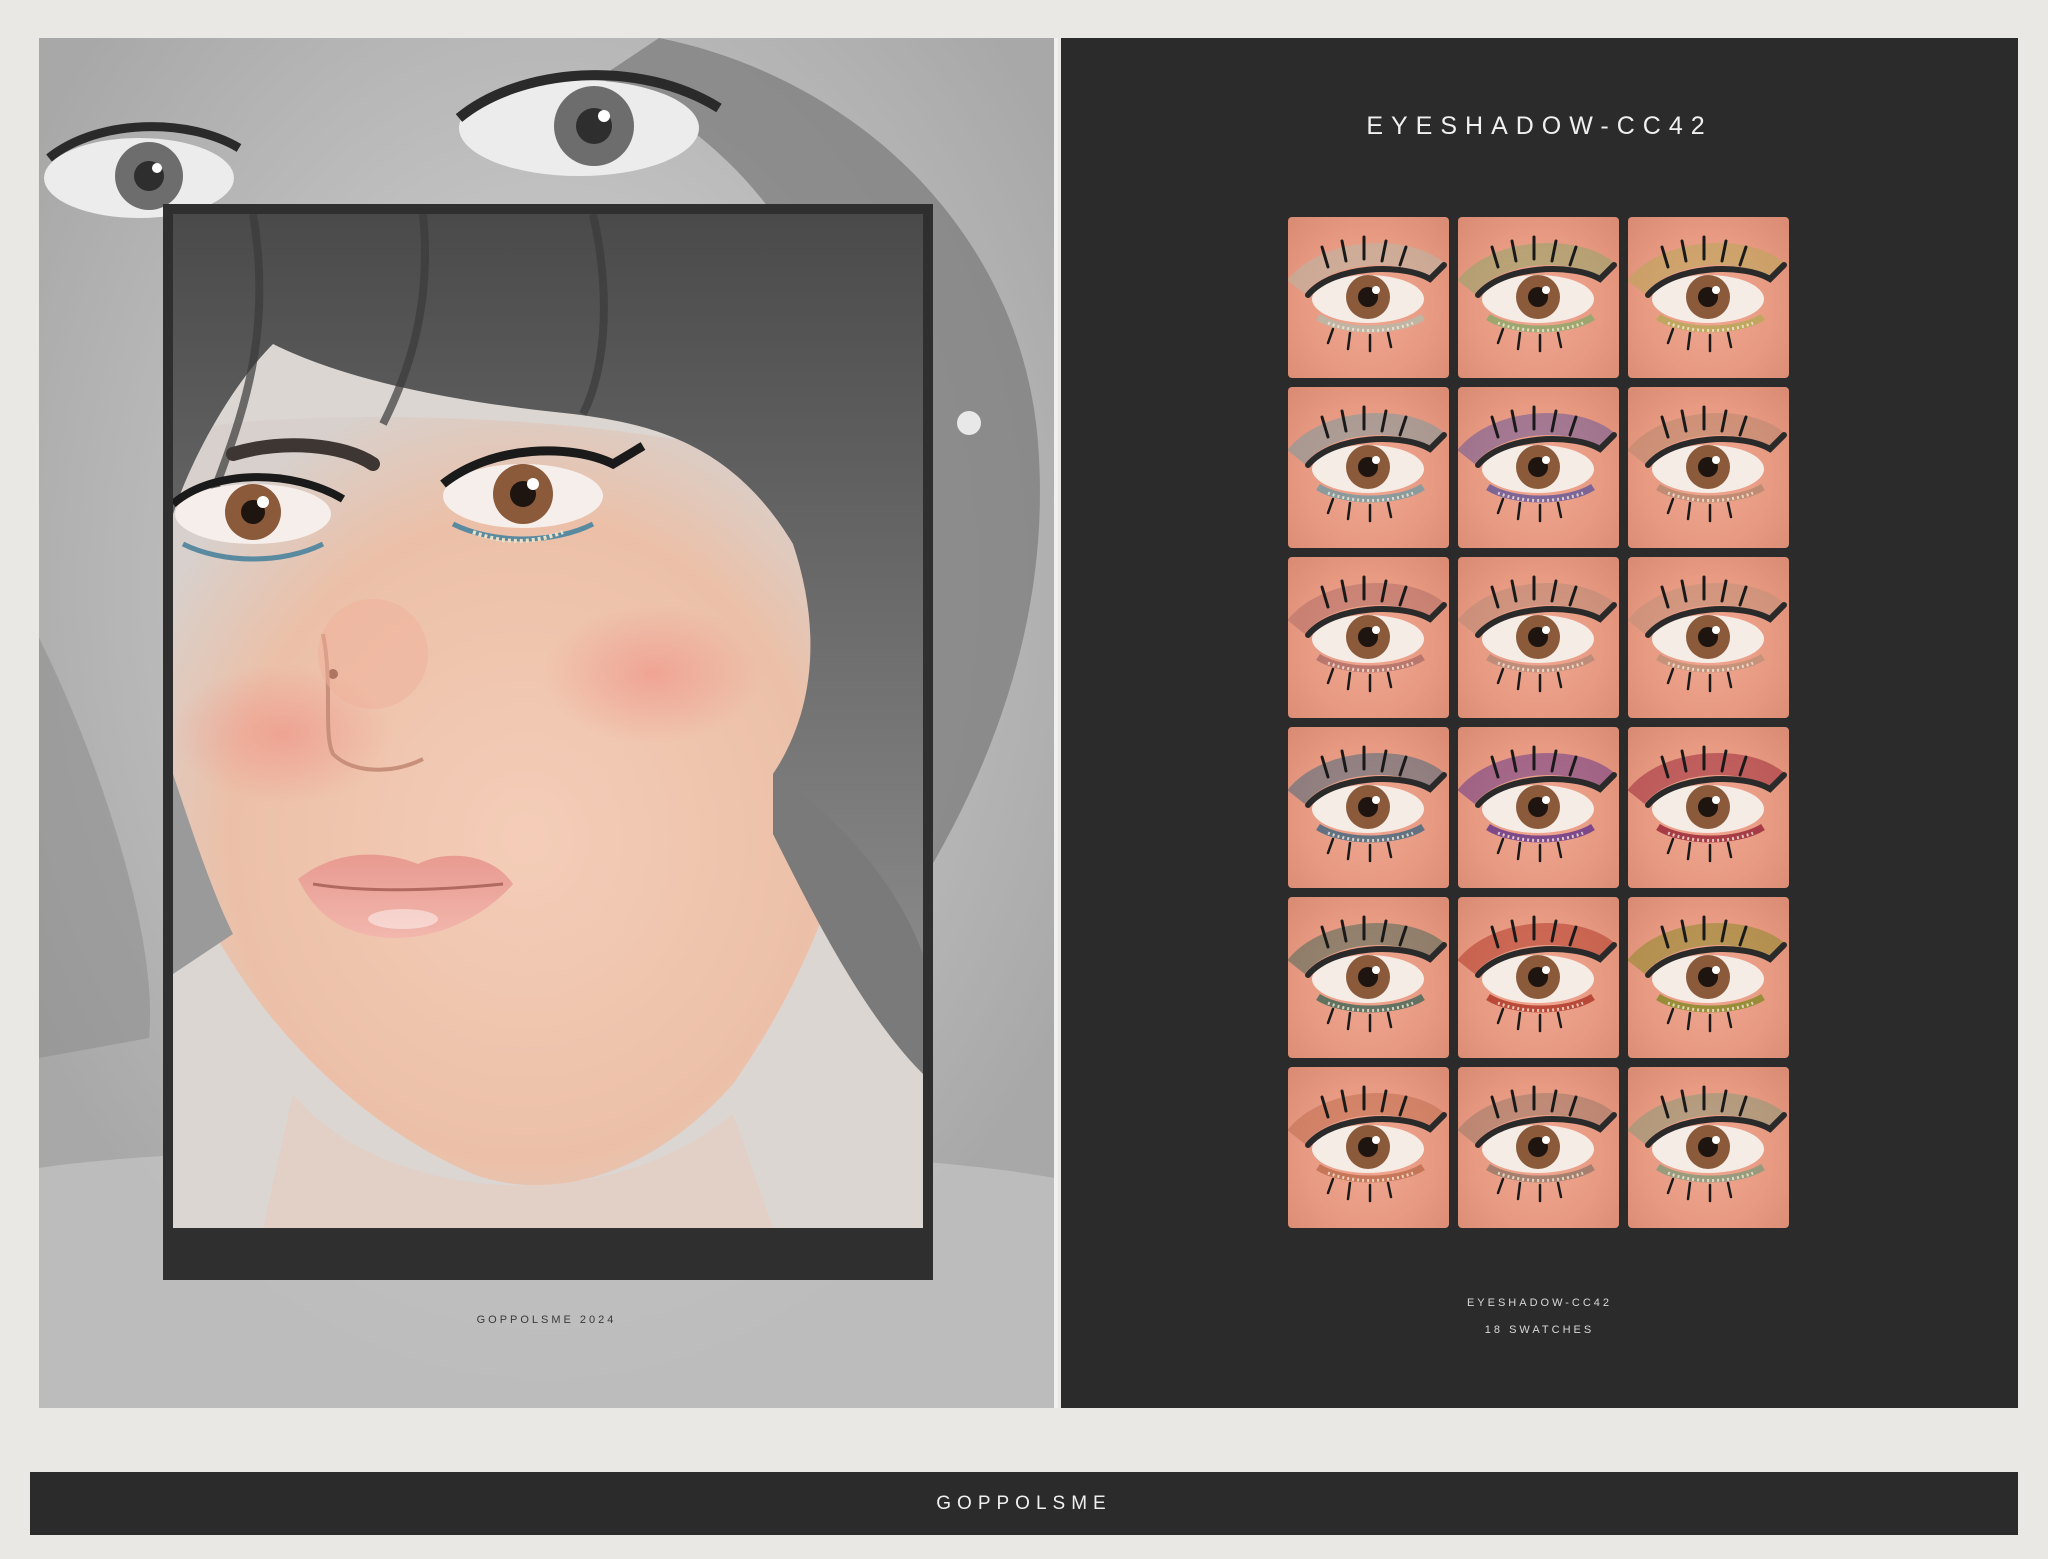 The image size is (2048, 1559). I want to click on swatch-count: 18 SWATCHES, so click(1539, 1330).